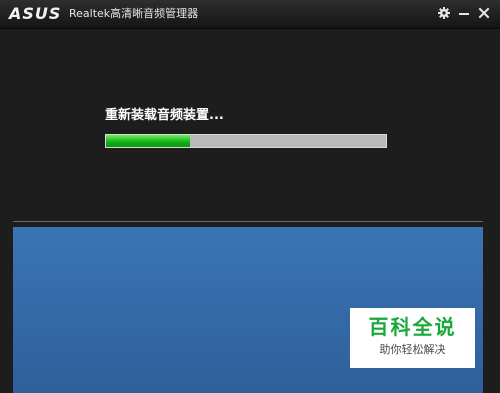 This screenshot has width=500, height=393. I want to click on window-title: Realtek高清晰音频管理器, so click(134, 13).